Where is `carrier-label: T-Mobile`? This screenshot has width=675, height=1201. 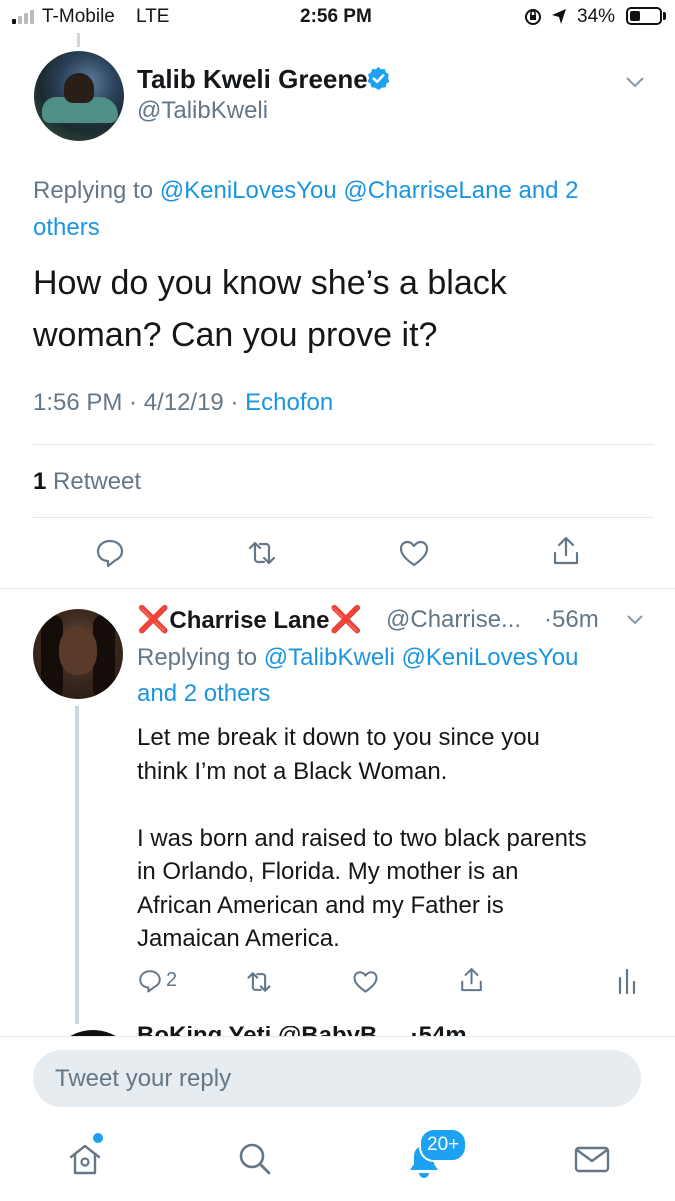
carrier-label: T-Mobile is located at coordinates (78, 16).